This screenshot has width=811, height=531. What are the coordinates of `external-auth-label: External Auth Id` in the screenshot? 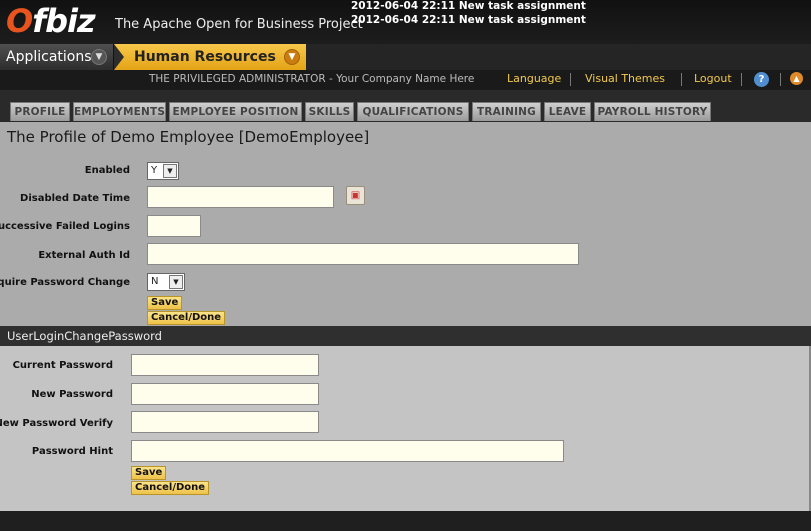 It's located at (84, 255).